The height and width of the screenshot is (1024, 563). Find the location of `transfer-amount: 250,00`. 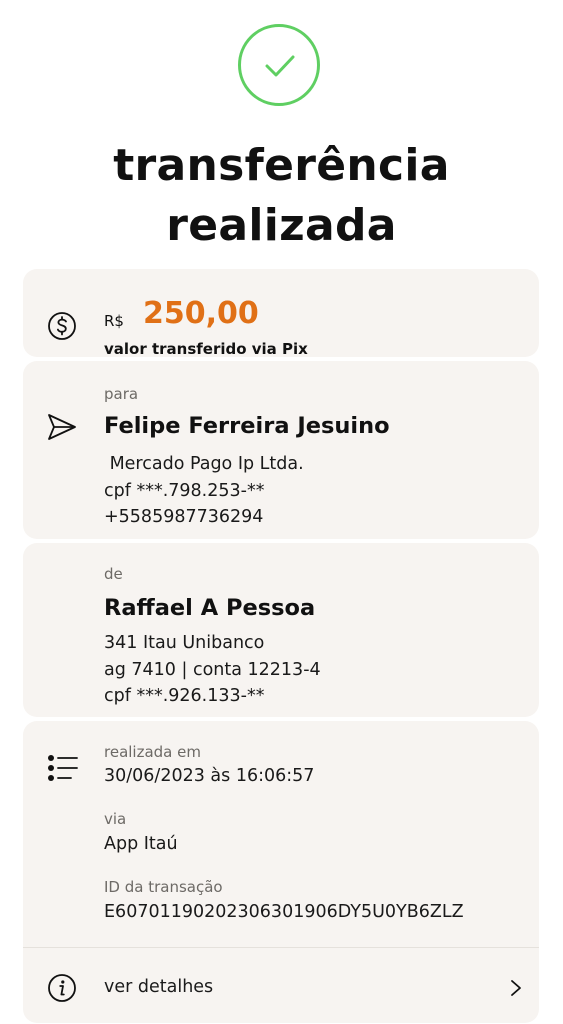

transfer-amount: 250,00 is located at coordinates (201, 313).